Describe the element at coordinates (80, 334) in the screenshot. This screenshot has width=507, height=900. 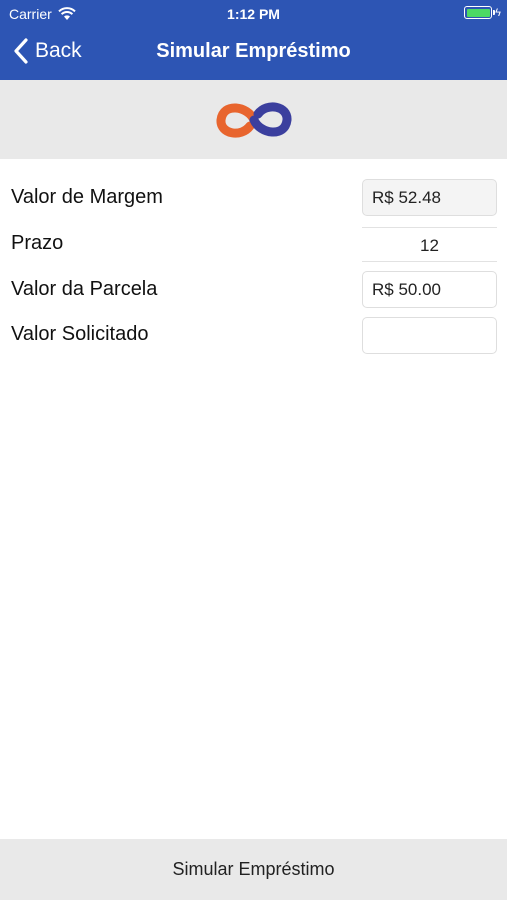
I see `label-valor-solicitado: Valor Solicitado` at that location.